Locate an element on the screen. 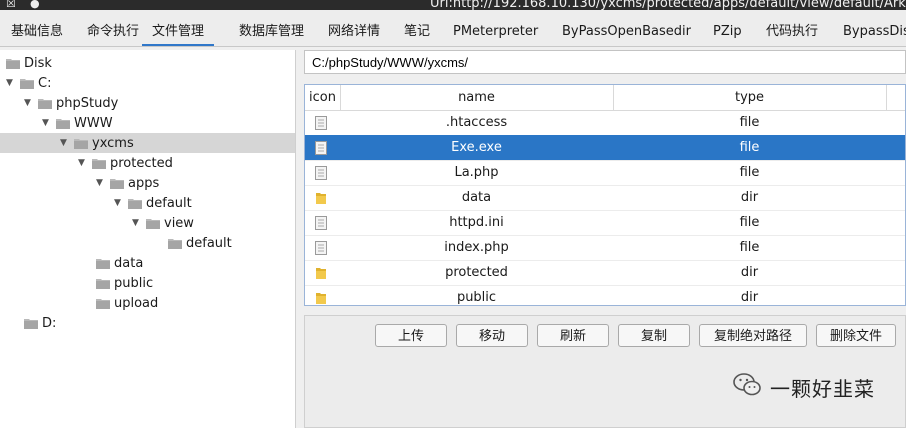  wechat-icon is located at coordinates (747, 387).